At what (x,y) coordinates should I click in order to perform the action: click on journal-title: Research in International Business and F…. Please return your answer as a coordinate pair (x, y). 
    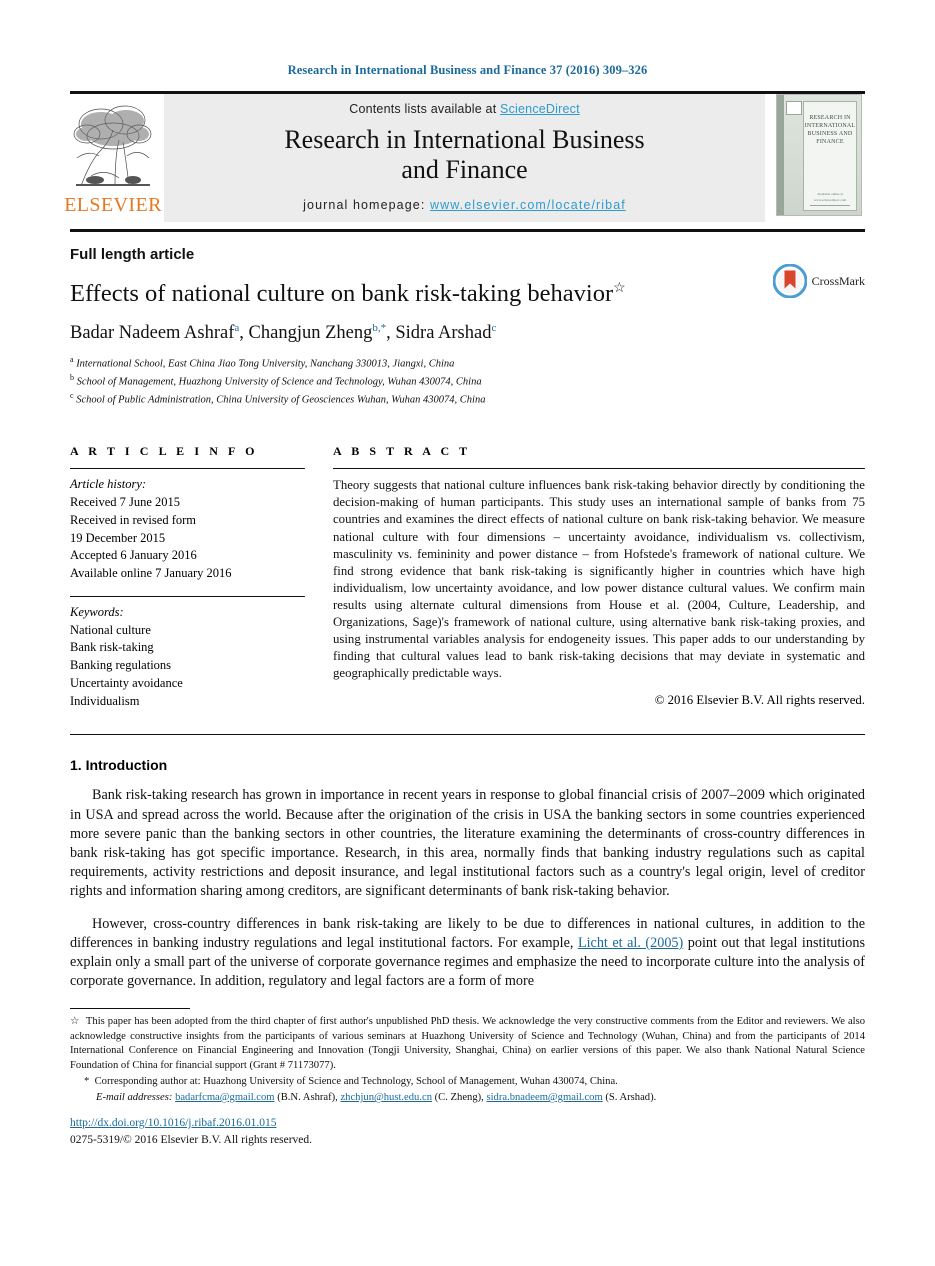
    Looking at the image, I should click on (464, 155).